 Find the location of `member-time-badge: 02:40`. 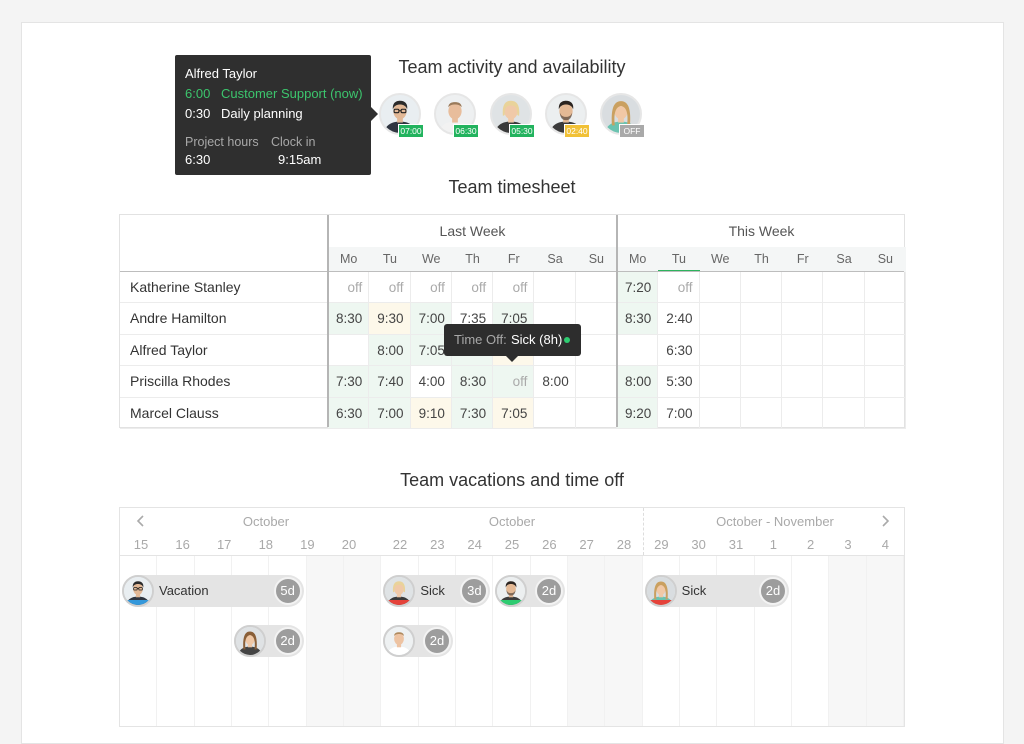

member-time-badge: 02:40 is located at coordinates (577, 131).